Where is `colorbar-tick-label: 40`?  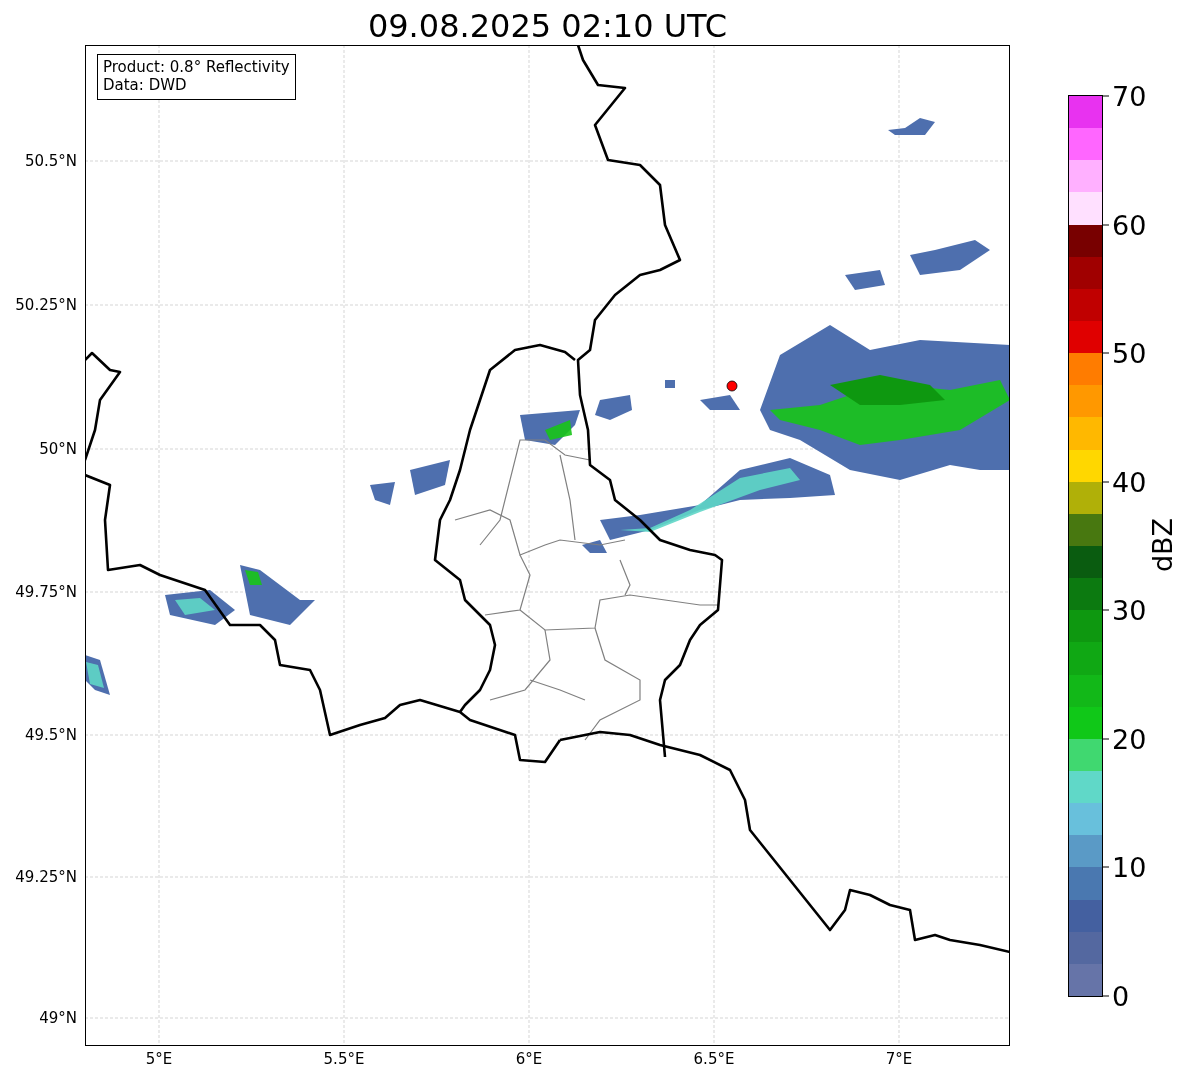 colorbar-tick-label: 40 is located at coordinates (1129, 482).